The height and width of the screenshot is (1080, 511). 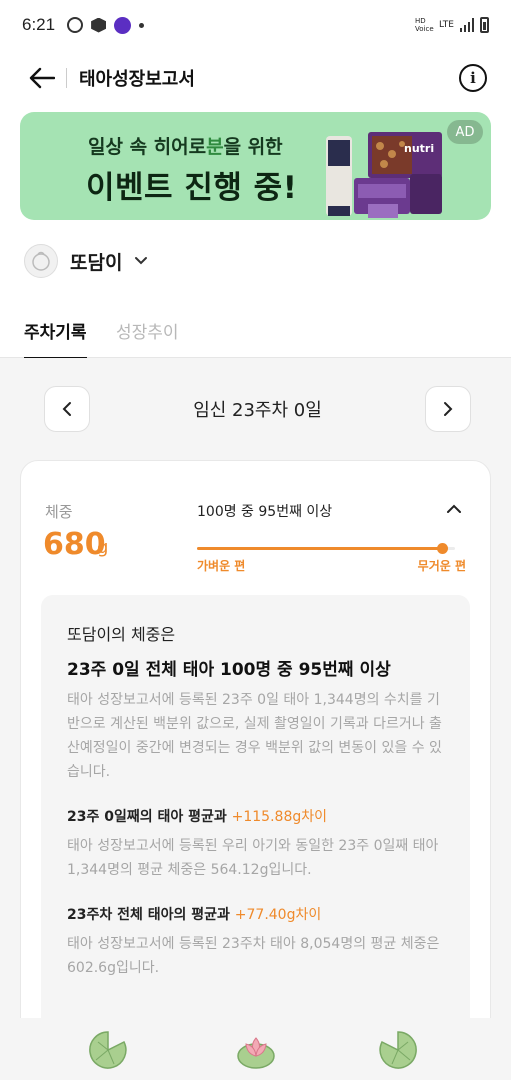 I want to click on sync-icon, so click(x=75, y=25).